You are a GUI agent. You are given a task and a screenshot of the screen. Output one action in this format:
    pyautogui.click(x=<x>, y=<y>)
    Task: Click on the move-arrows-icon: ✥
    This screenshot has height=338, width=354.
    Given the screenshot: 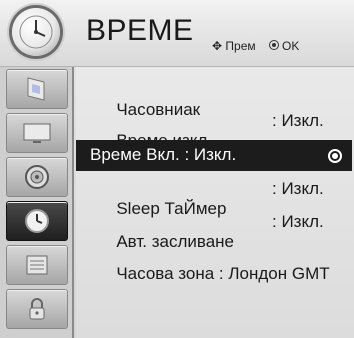 What is the action you would take?
    pyautogui.click(x=217, y=46)
    